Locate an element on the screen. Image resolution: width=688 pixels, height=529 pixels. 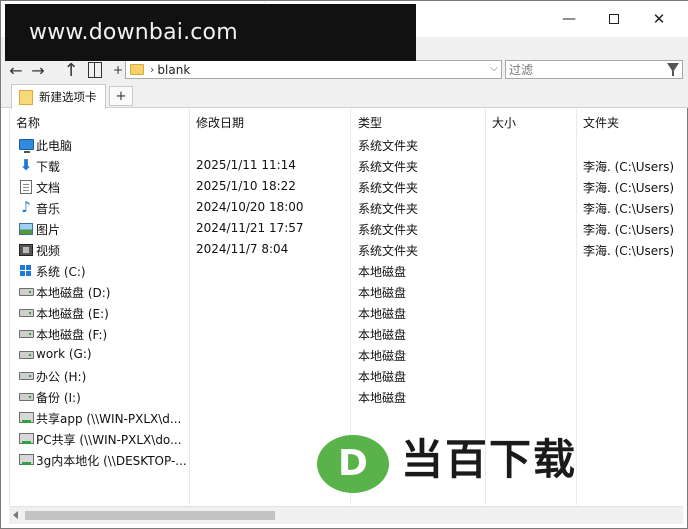
watermark-text: www.downbai.com is located at coordinates (133, 32).